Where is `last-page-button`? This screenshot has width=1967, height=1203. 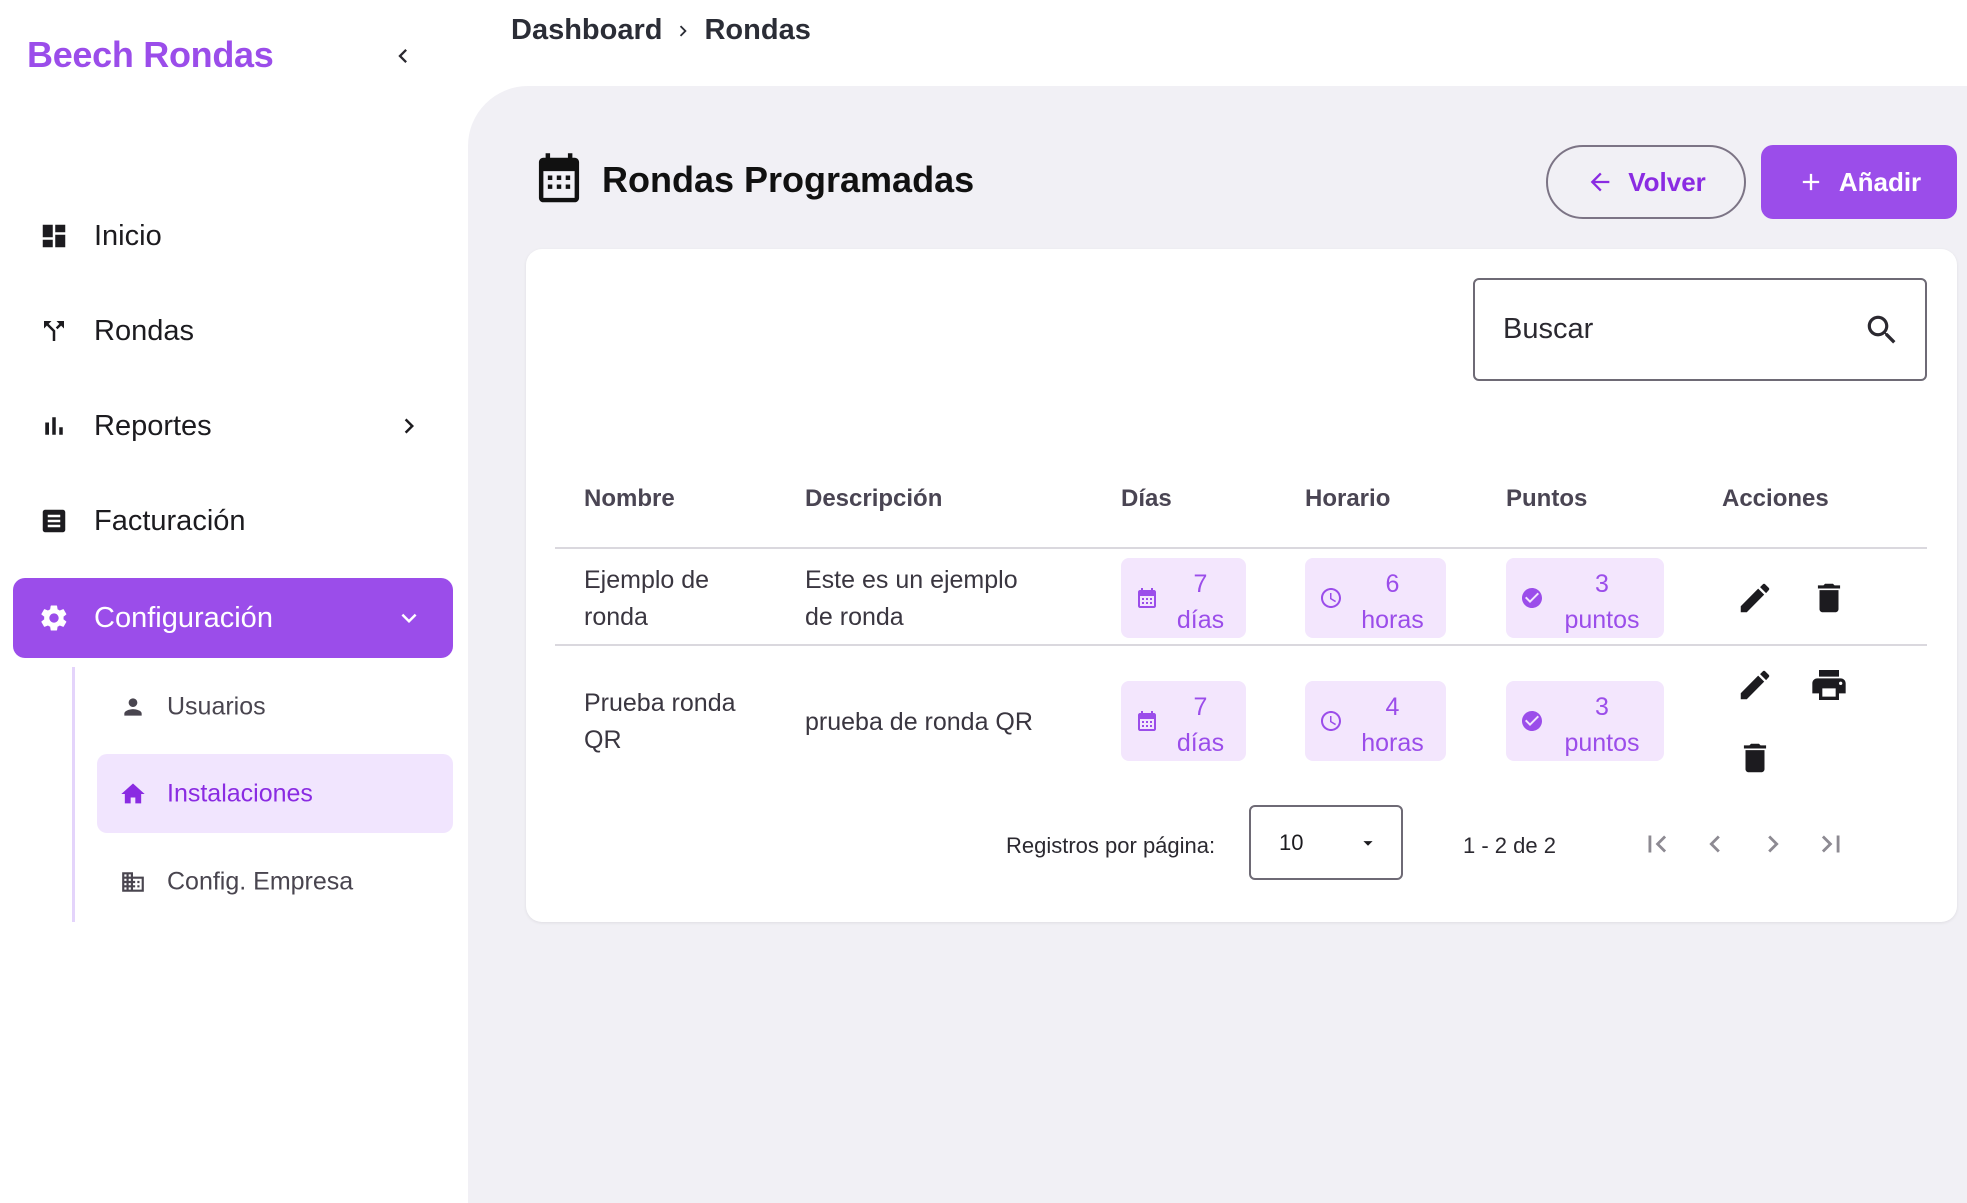
last-page-button is located at coordinates (1831, 844).